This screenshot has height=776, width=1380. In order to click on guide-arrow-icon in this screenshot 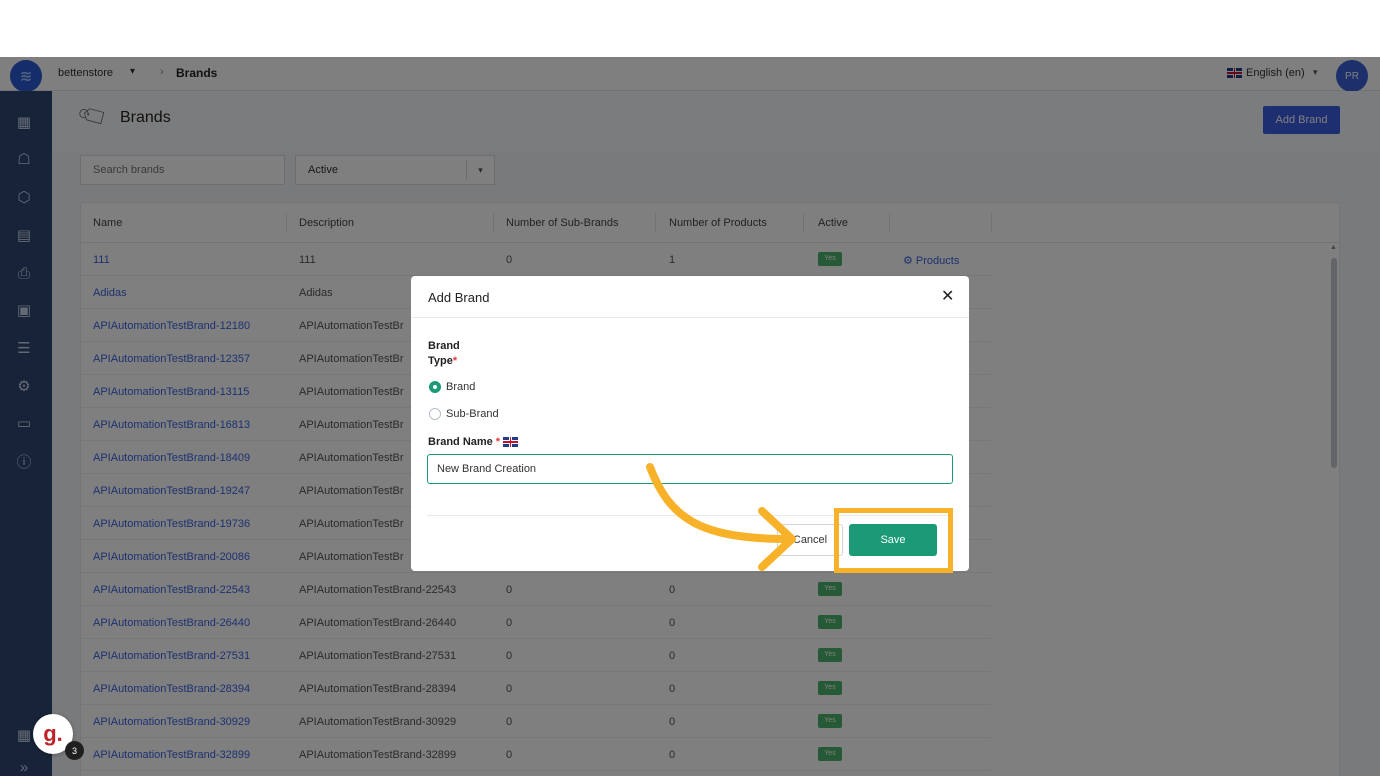, I will do `click(721, 517)`.